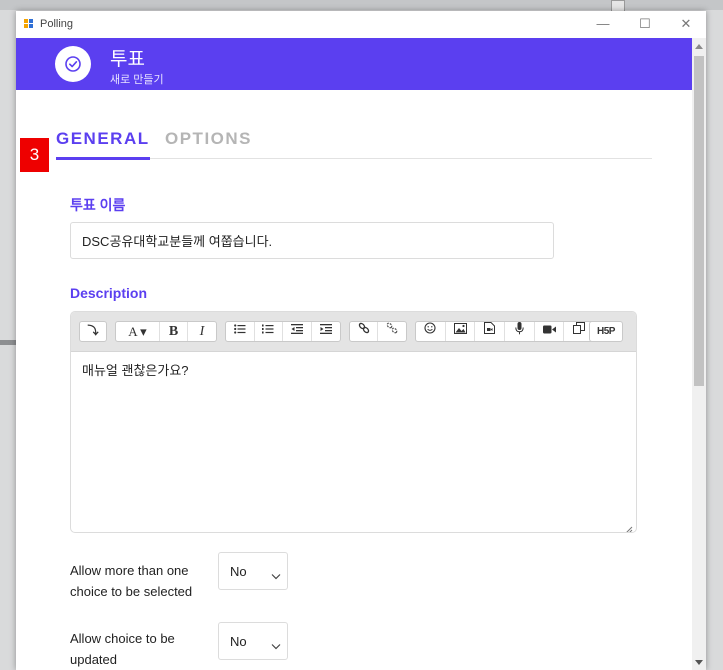 This screenshot has height=670, width=723. I want to click on allow-multiple-choices-value: No, so click(238, 571).